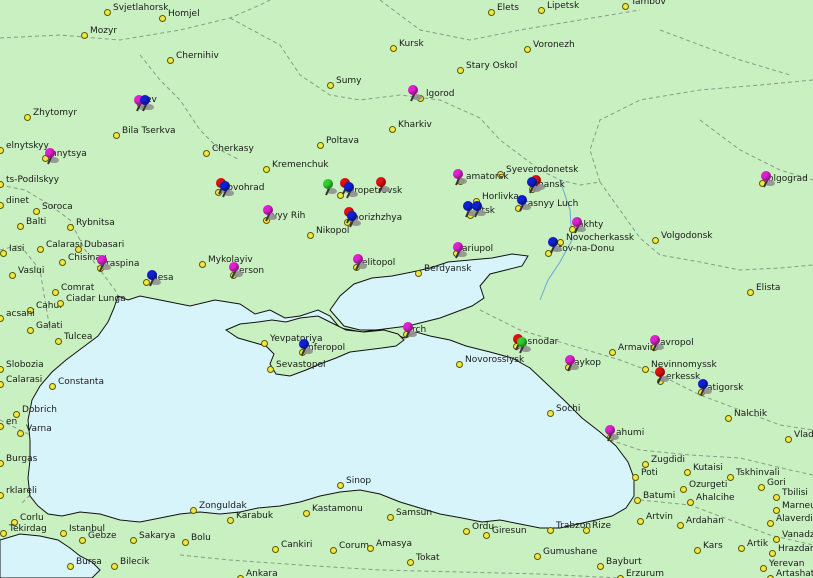  I want to click on city-label: Kremenchuk, so click(300, 165).